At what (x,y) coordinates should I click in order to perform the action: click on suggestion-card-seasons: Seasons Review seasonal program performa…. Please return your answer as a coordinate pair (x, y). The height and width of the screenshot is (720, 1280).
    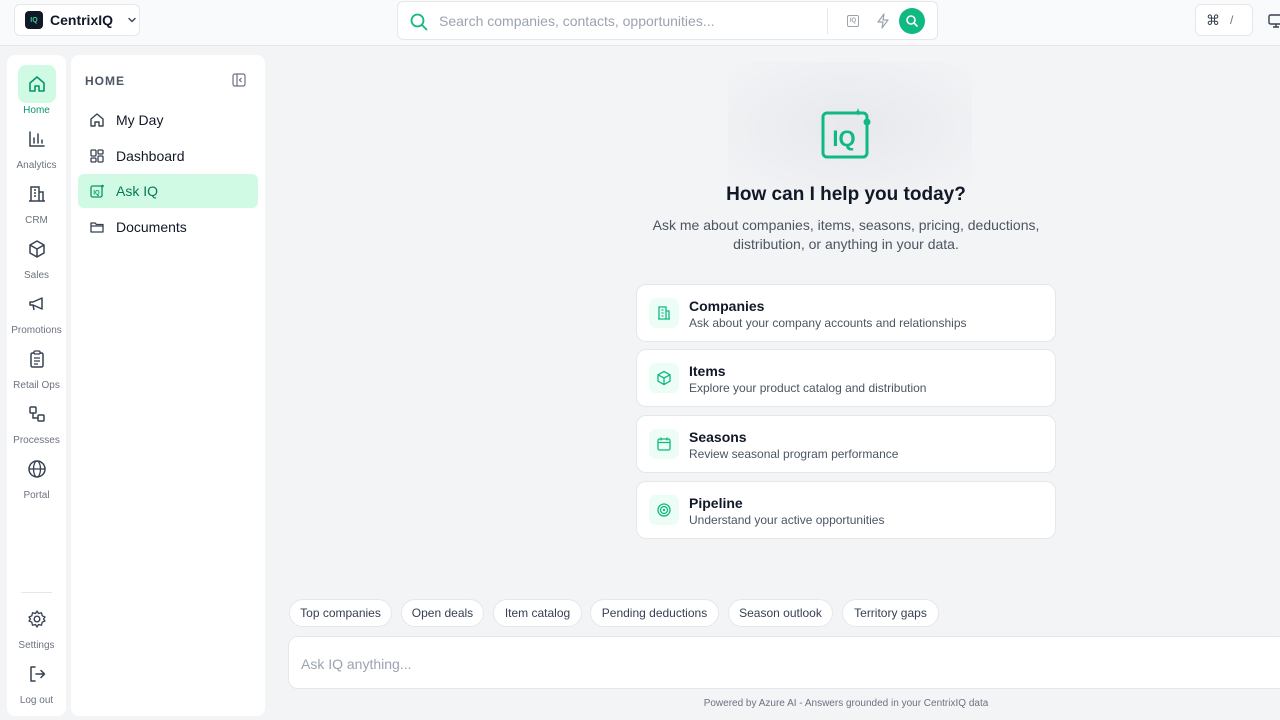
    Looking at the image, I should click on (846, 444).